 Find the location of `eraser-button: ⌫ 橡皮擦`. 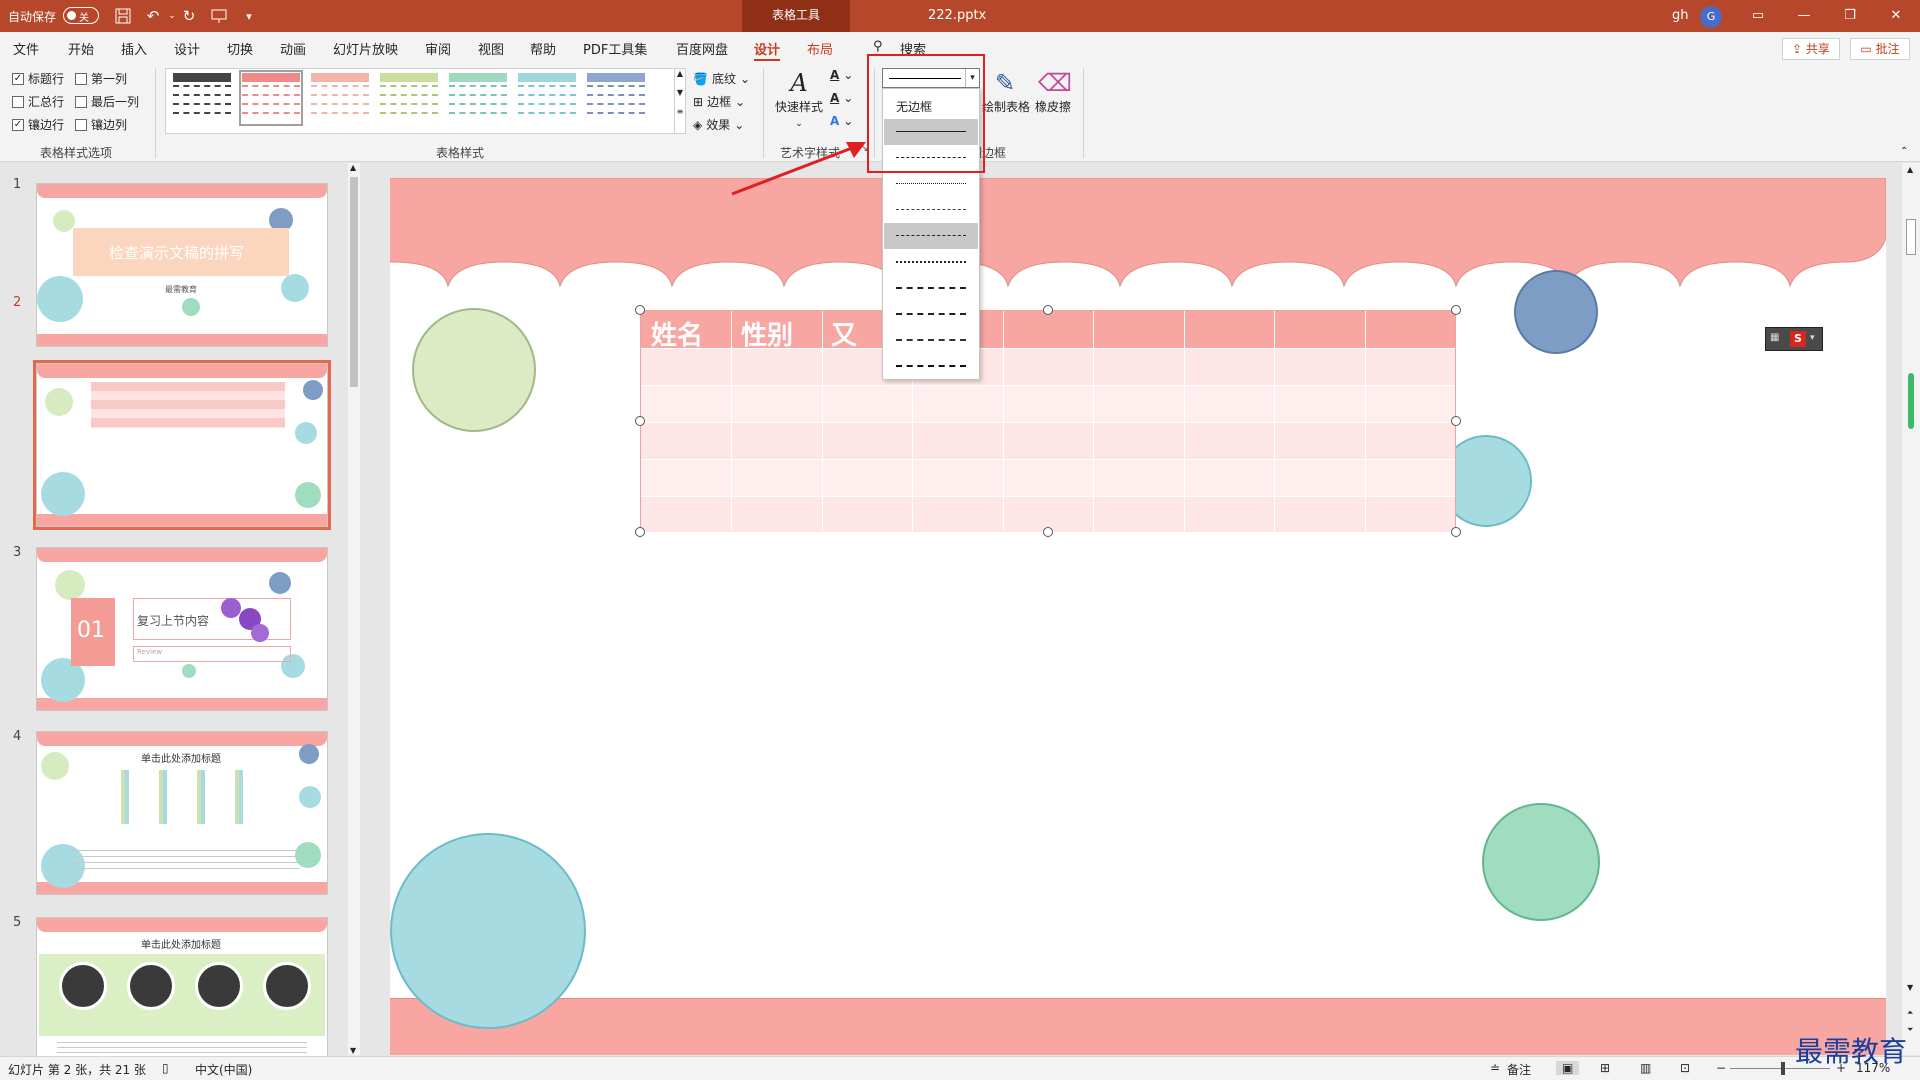

eraser-button: ⌫ 橡皮擦 is located at coordinates (1053, 91).